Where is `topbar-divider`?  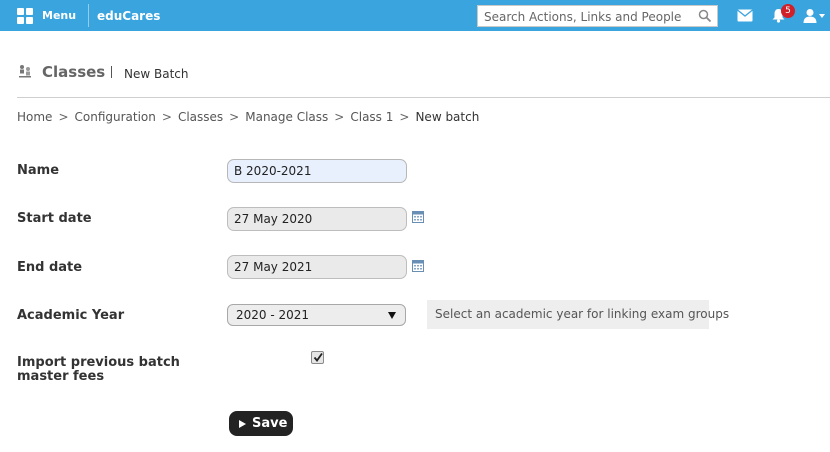 topbar-divider is located at coordinates (88, 15).